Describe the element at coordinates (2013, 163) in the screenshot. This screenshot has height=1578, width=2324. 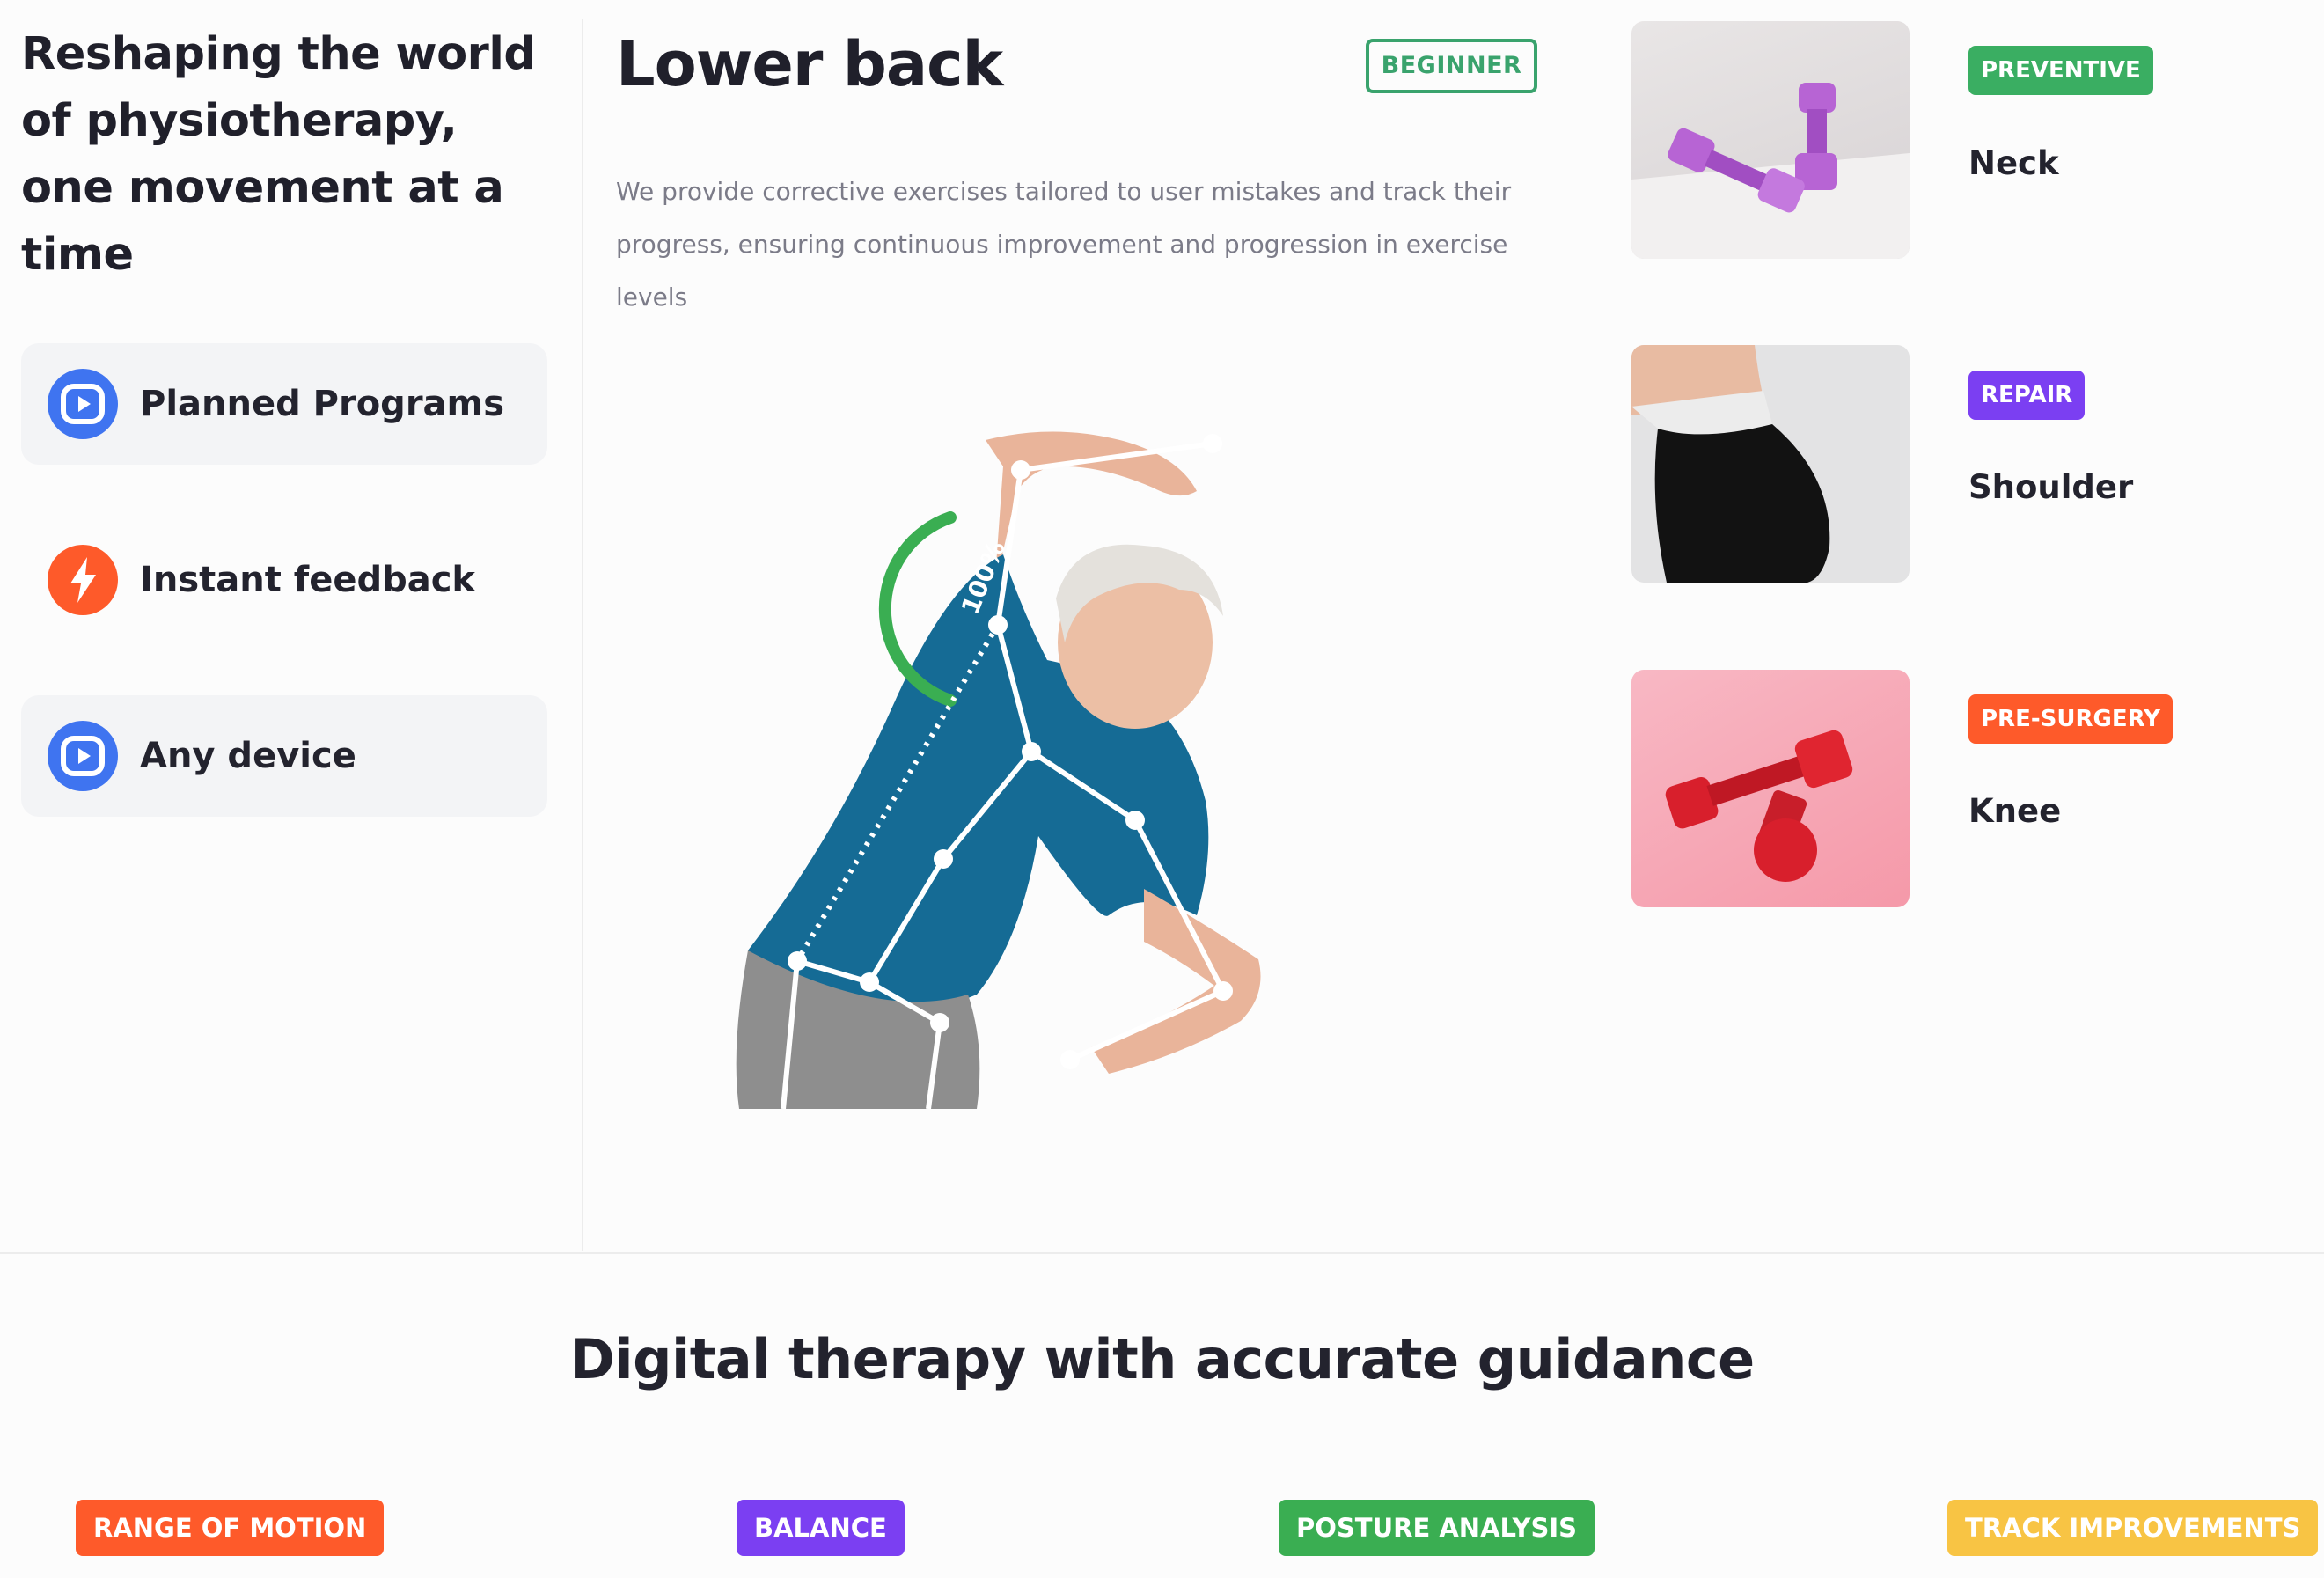
I see `card-name-neck: Neck` at that location.